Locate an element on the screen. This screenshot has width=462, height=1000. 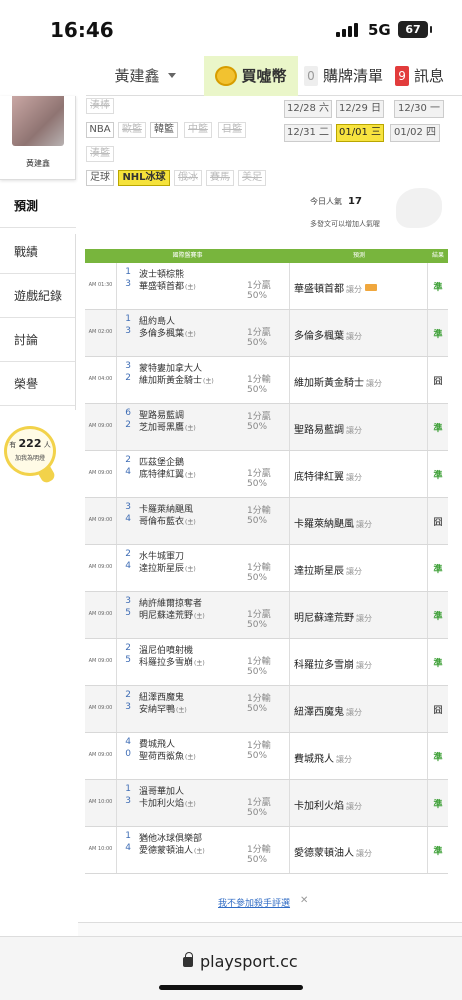
predicted-team-name: 達拉斯星辰 is located at coordinates (319, 571).